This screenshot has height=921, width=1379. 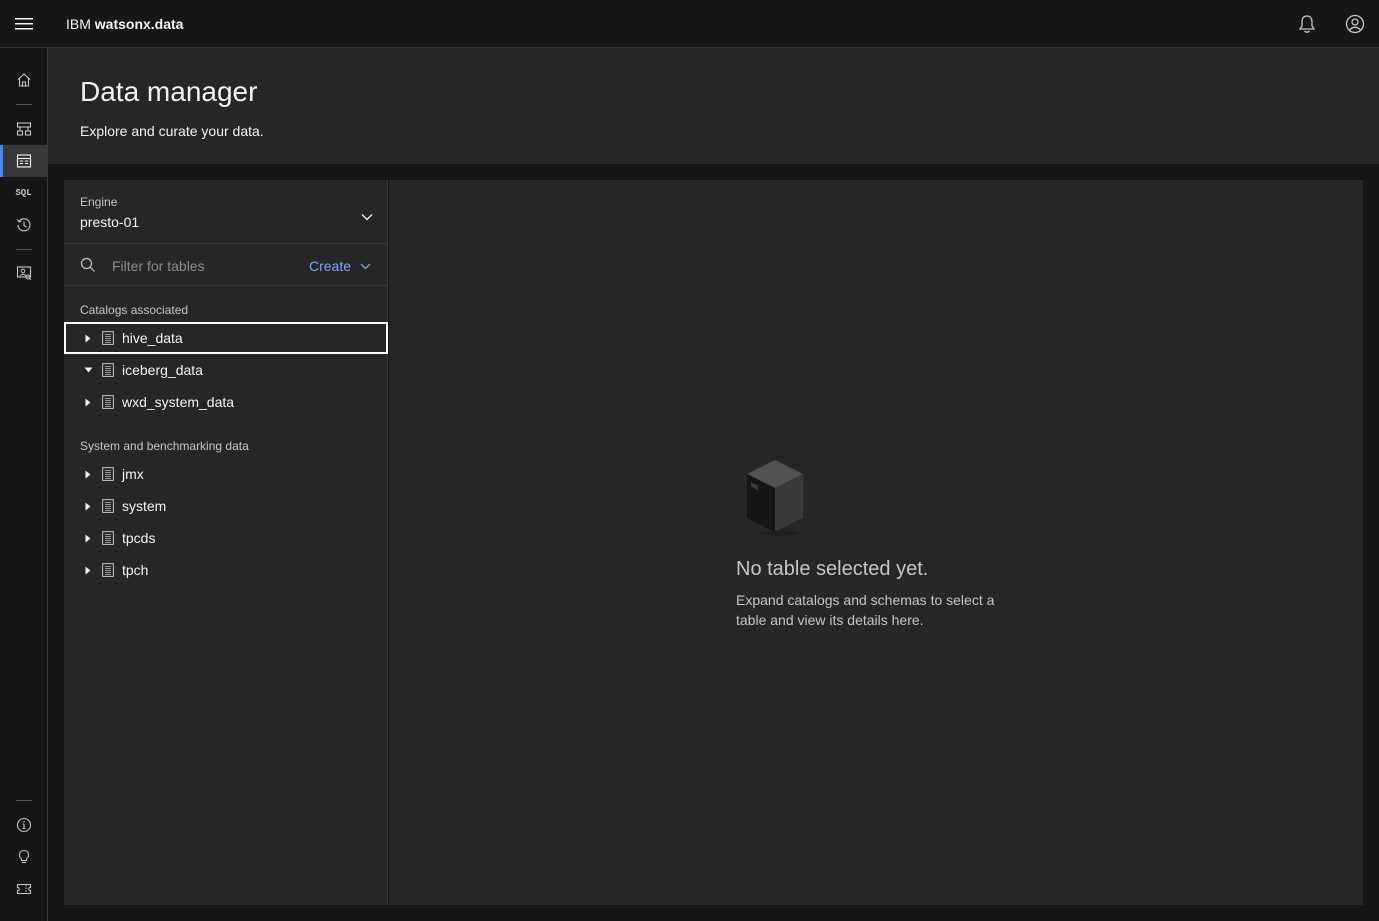 I want to click on info-icon, so click(x=23, y=825).